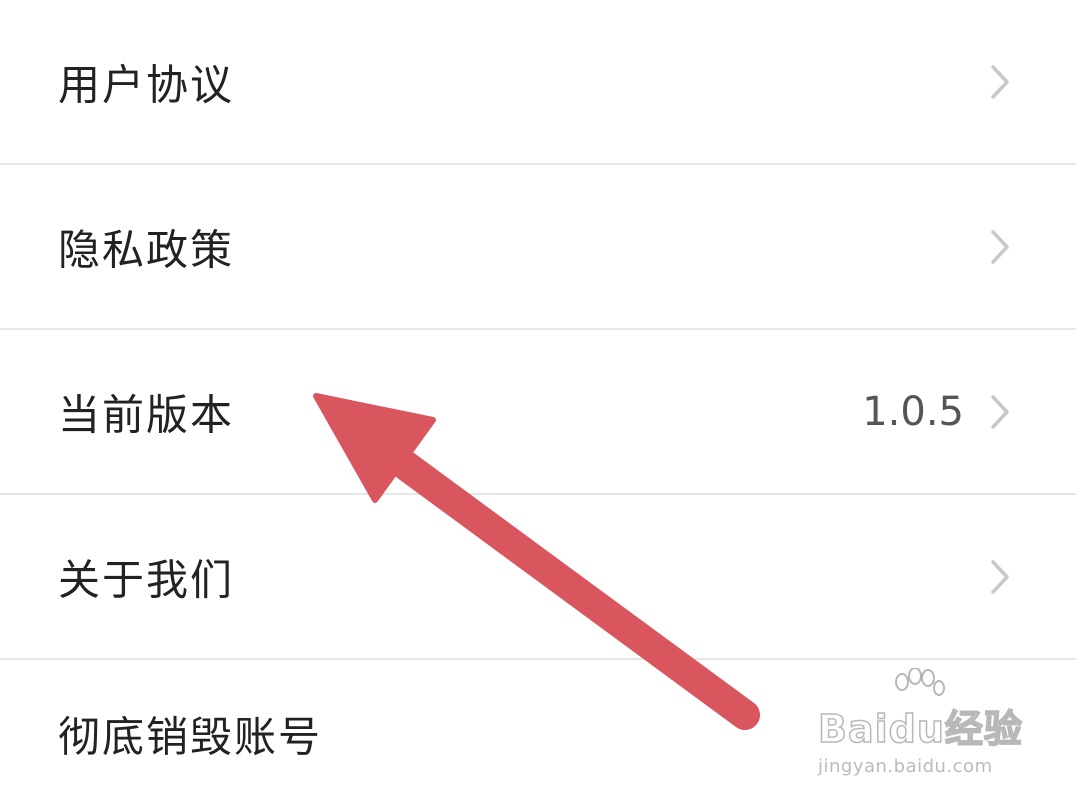 This screenshot has width=1076, height=808. Describe the element at coordinates (146, 84) in the screenshot. I see `settings-row-label: 用户协议` at that location.